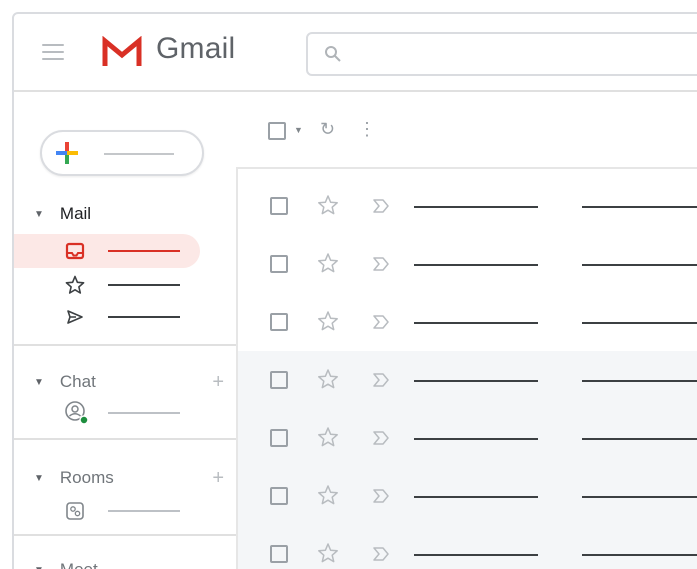 The image size is (697, 569). I want to click on hamburger-menu-icon, so click(53, 52).